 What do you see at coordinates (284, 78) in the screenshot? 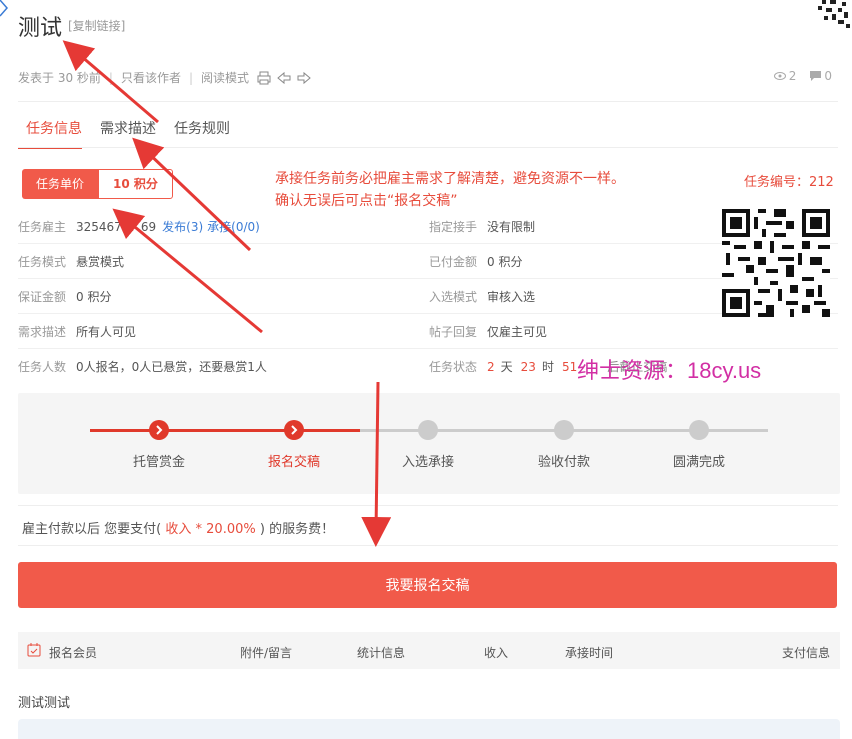
I see `prev-arrow-icon` at bounding box center [284, 78].